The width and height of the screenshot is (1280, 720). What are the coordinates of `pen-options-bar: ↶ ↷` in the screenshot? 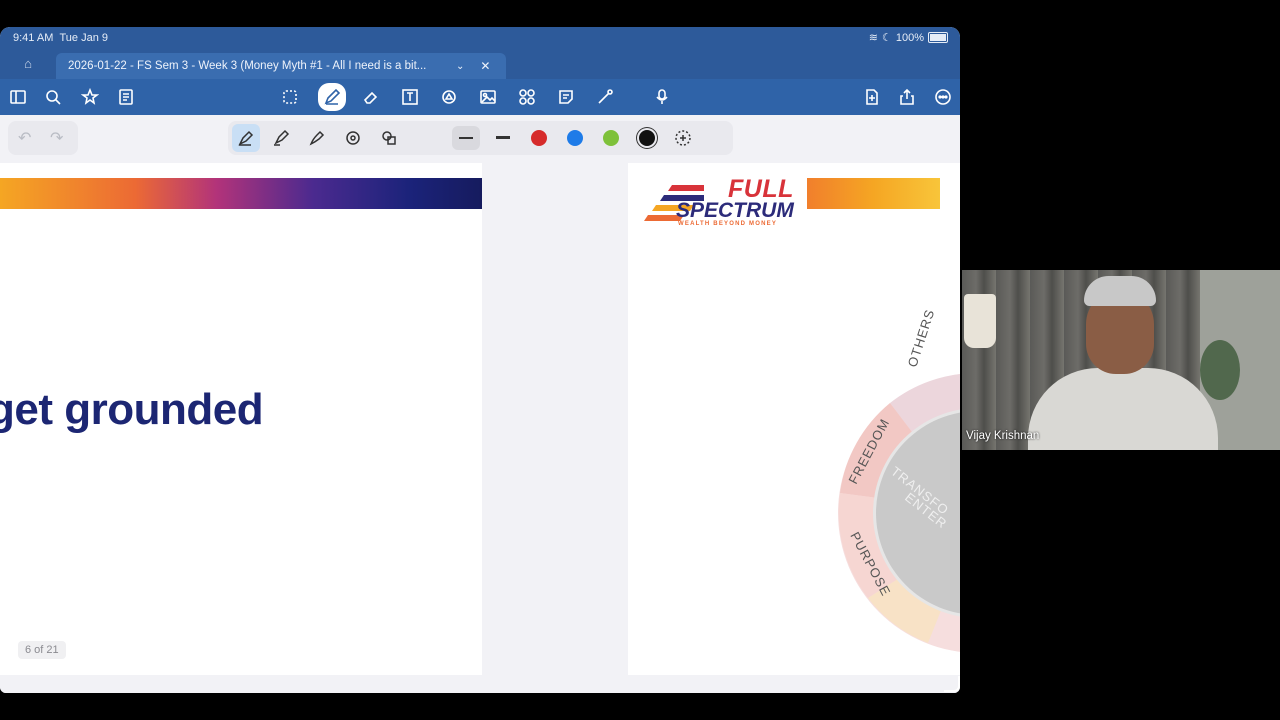 It's located at (480, 139).